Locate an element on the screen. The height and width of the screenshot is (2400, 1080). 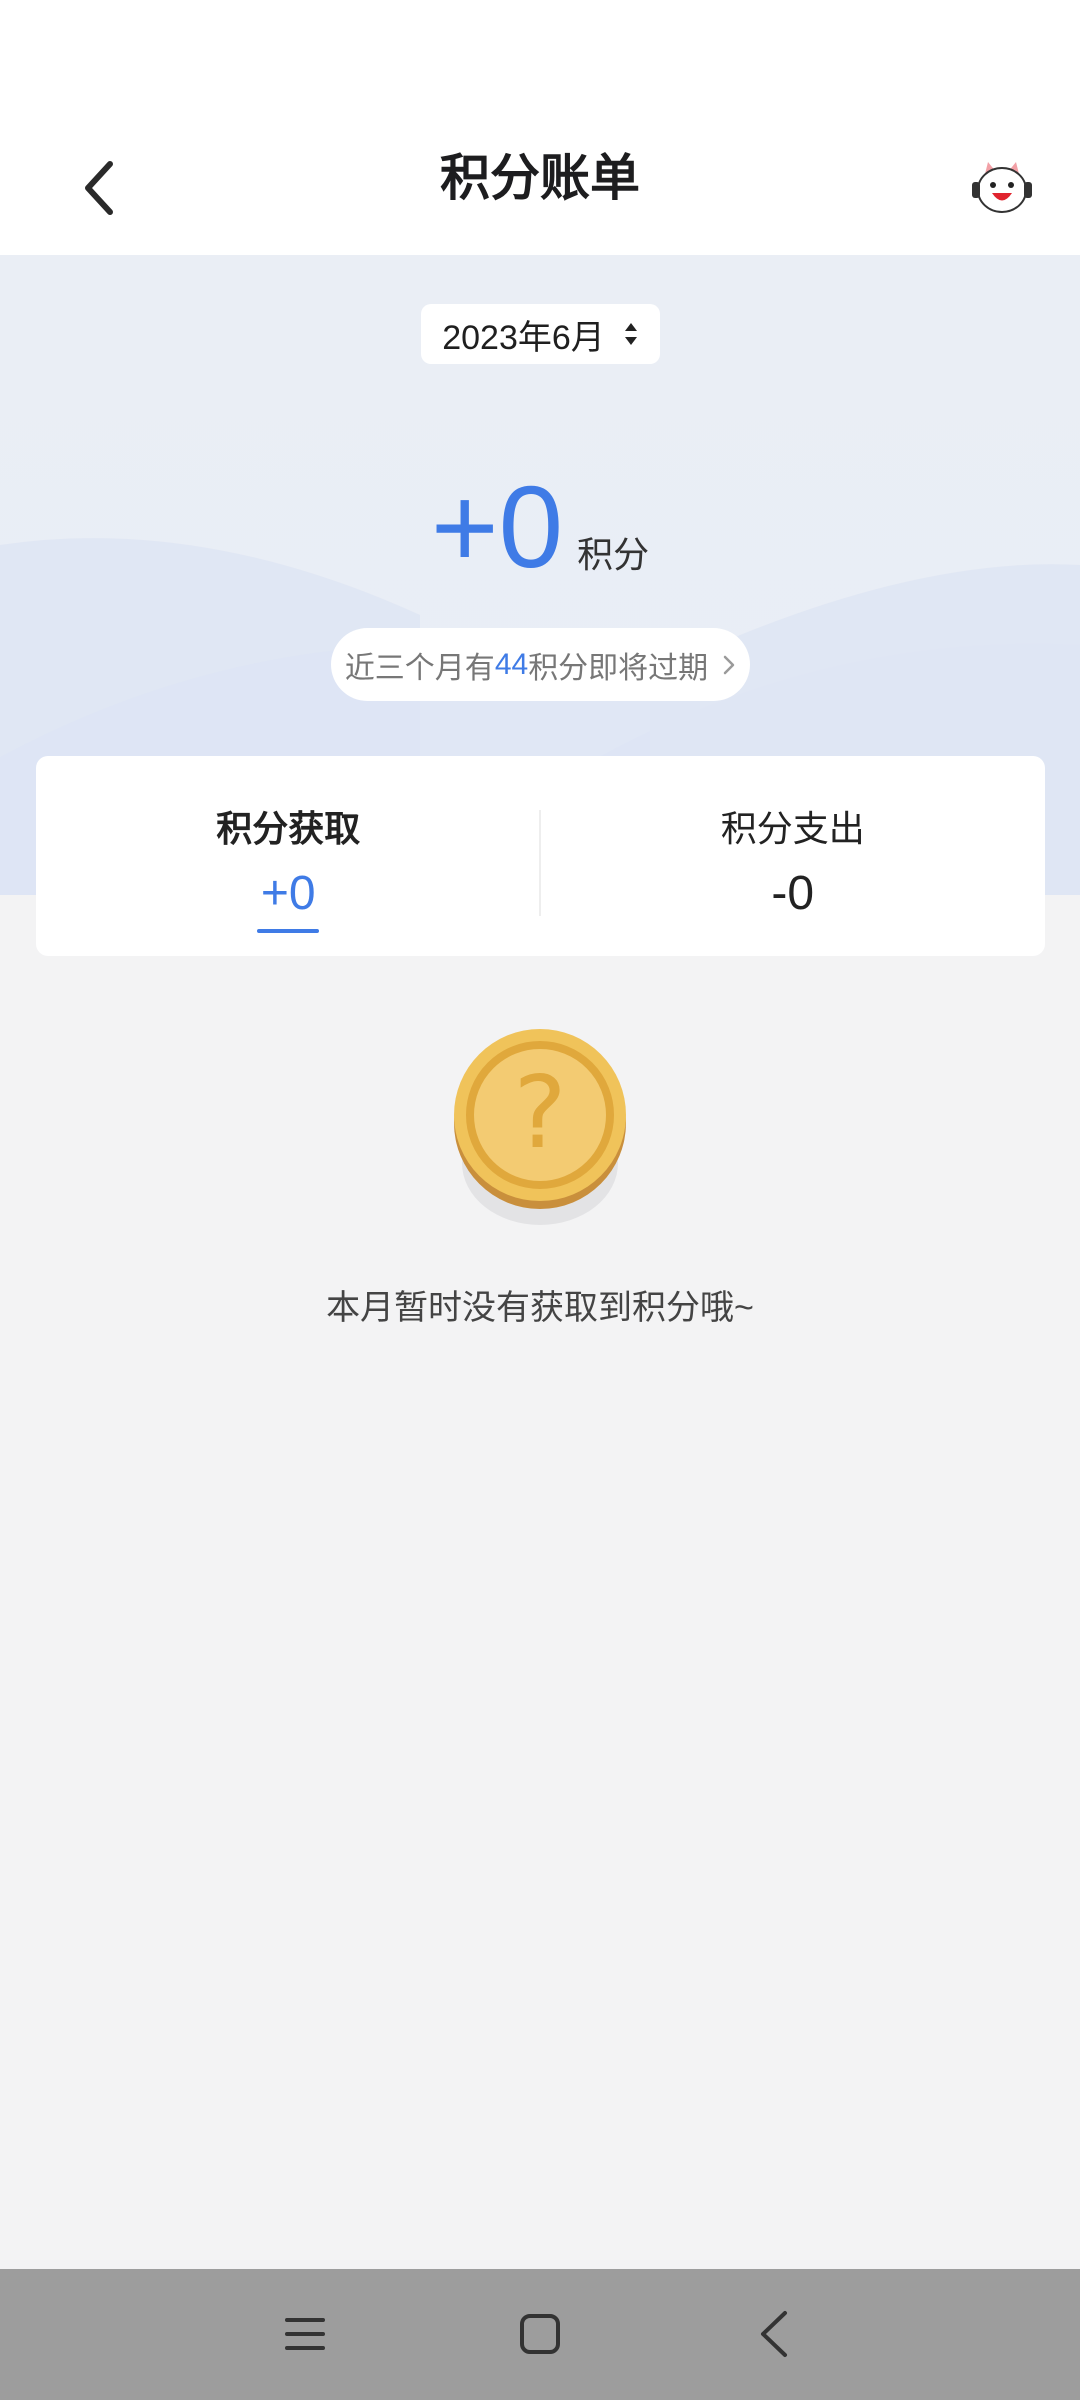
home-square-icon is located at coordinates (540, 2334).